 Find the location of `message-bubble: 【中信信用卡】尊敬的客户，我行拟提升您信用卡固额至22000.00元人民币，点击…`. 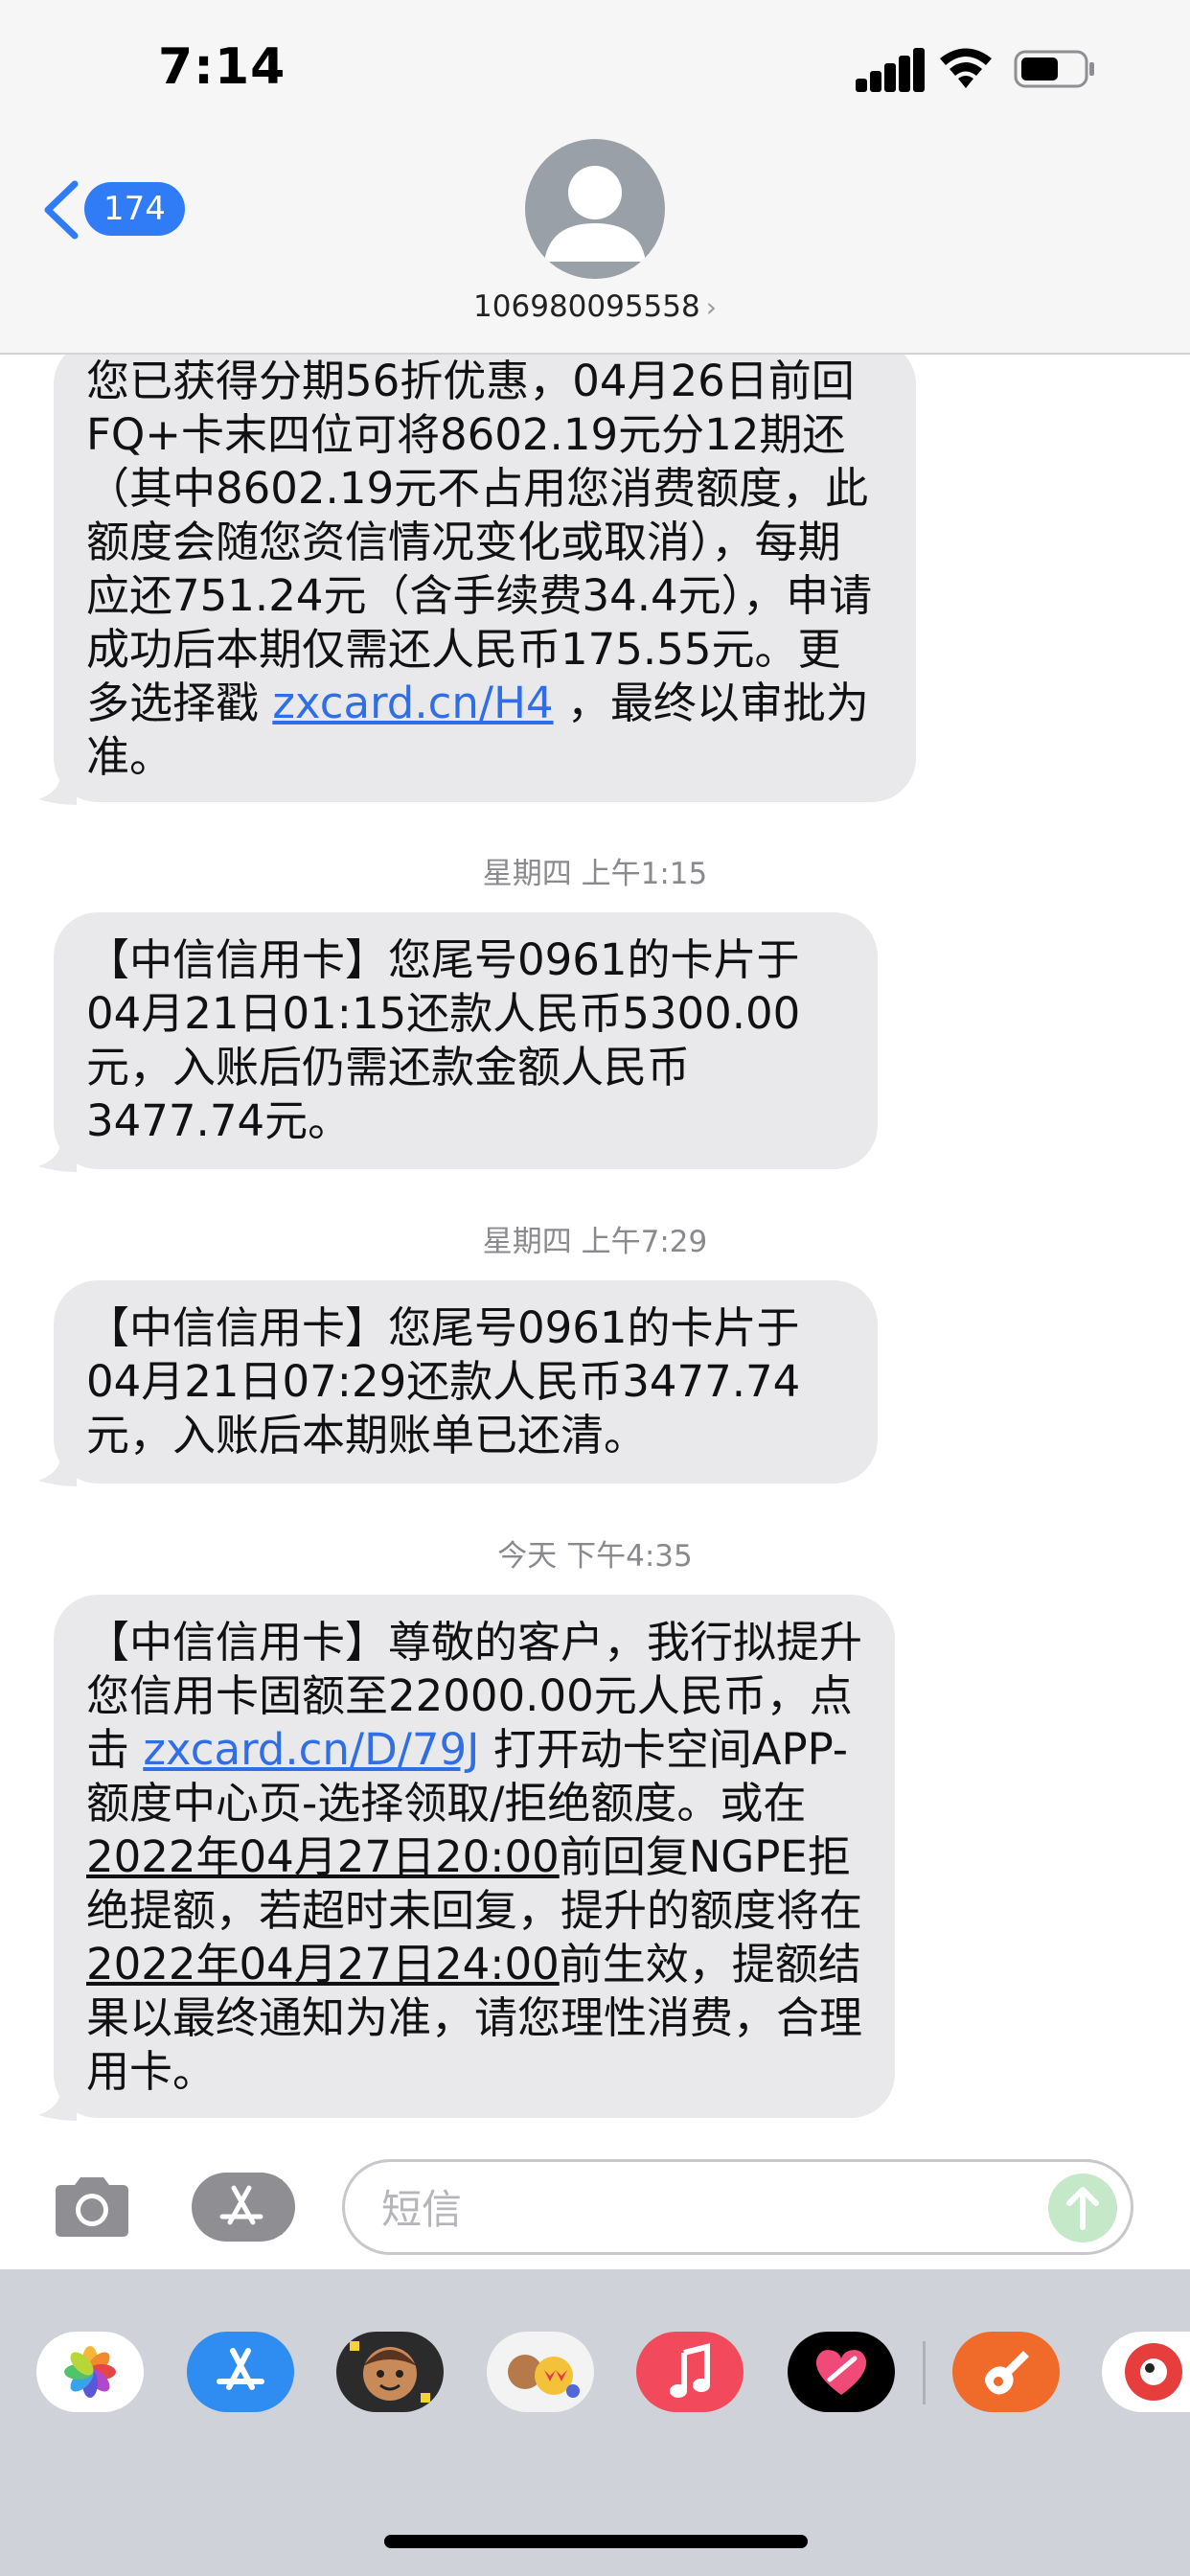

message-bubble: 【中信信用卡】尊敬的客户，我行拟提升您信用卡固额至22000.00元人民币，点击… is located at coordinates (475, 1856).